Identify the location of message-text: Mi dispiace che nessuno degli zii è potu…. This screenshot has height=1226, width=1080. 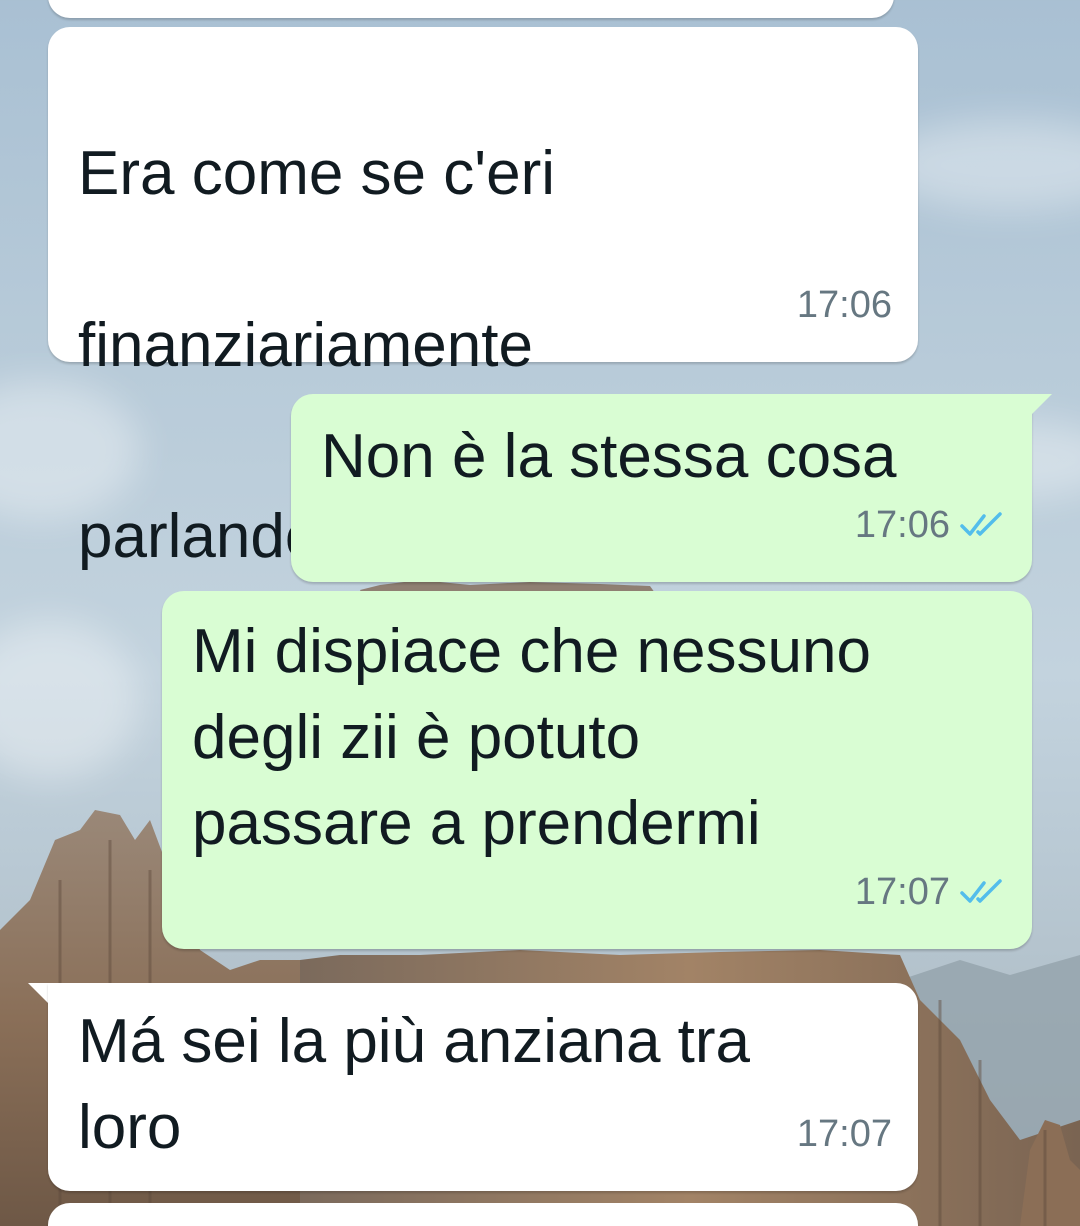
(531, 737).